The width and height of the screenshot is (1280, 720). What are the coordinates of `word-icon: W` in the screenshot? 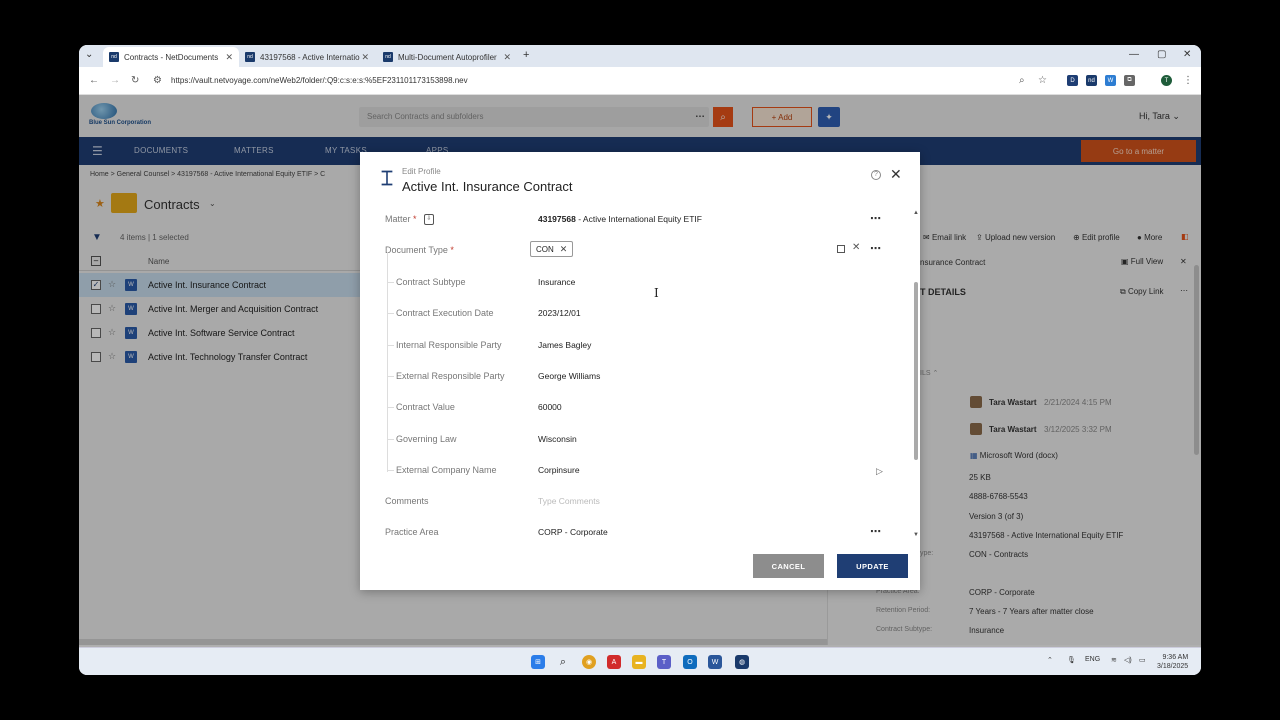 It's located at (715, 662).